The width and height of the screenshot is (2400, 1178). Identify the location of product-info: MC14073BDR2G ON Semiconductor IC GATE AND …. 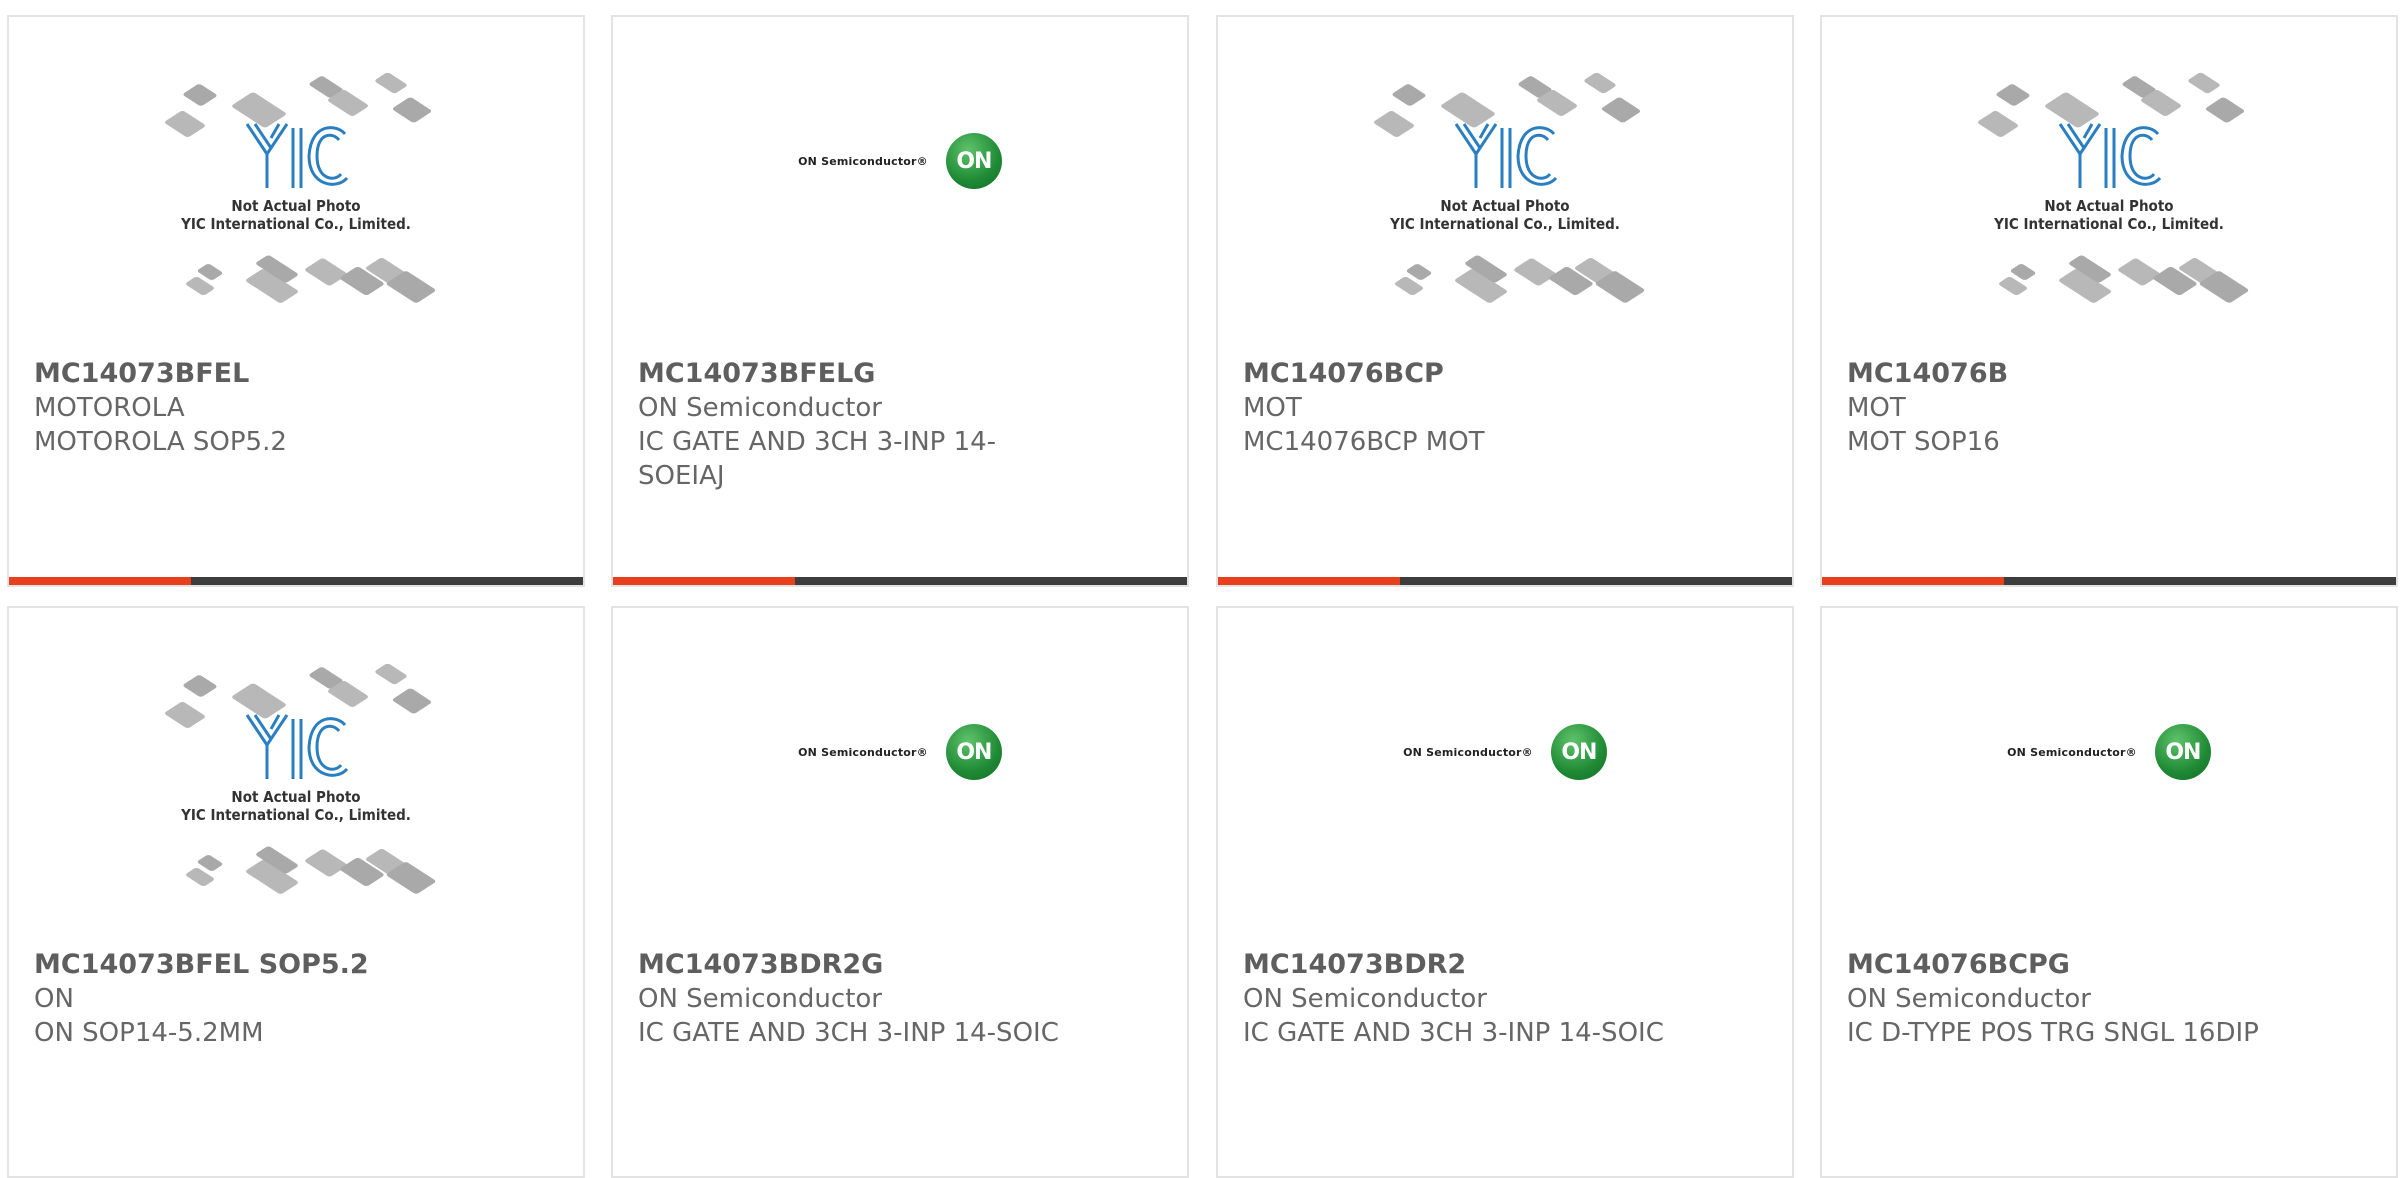
(900, 999).